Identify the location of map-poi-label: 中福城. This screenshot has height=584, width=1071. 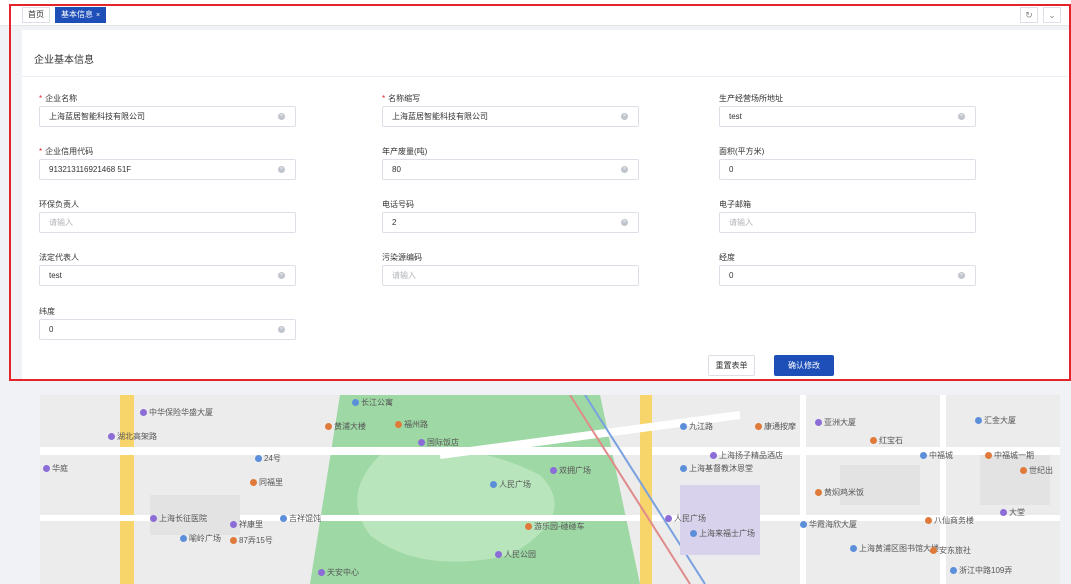
(936, 455).